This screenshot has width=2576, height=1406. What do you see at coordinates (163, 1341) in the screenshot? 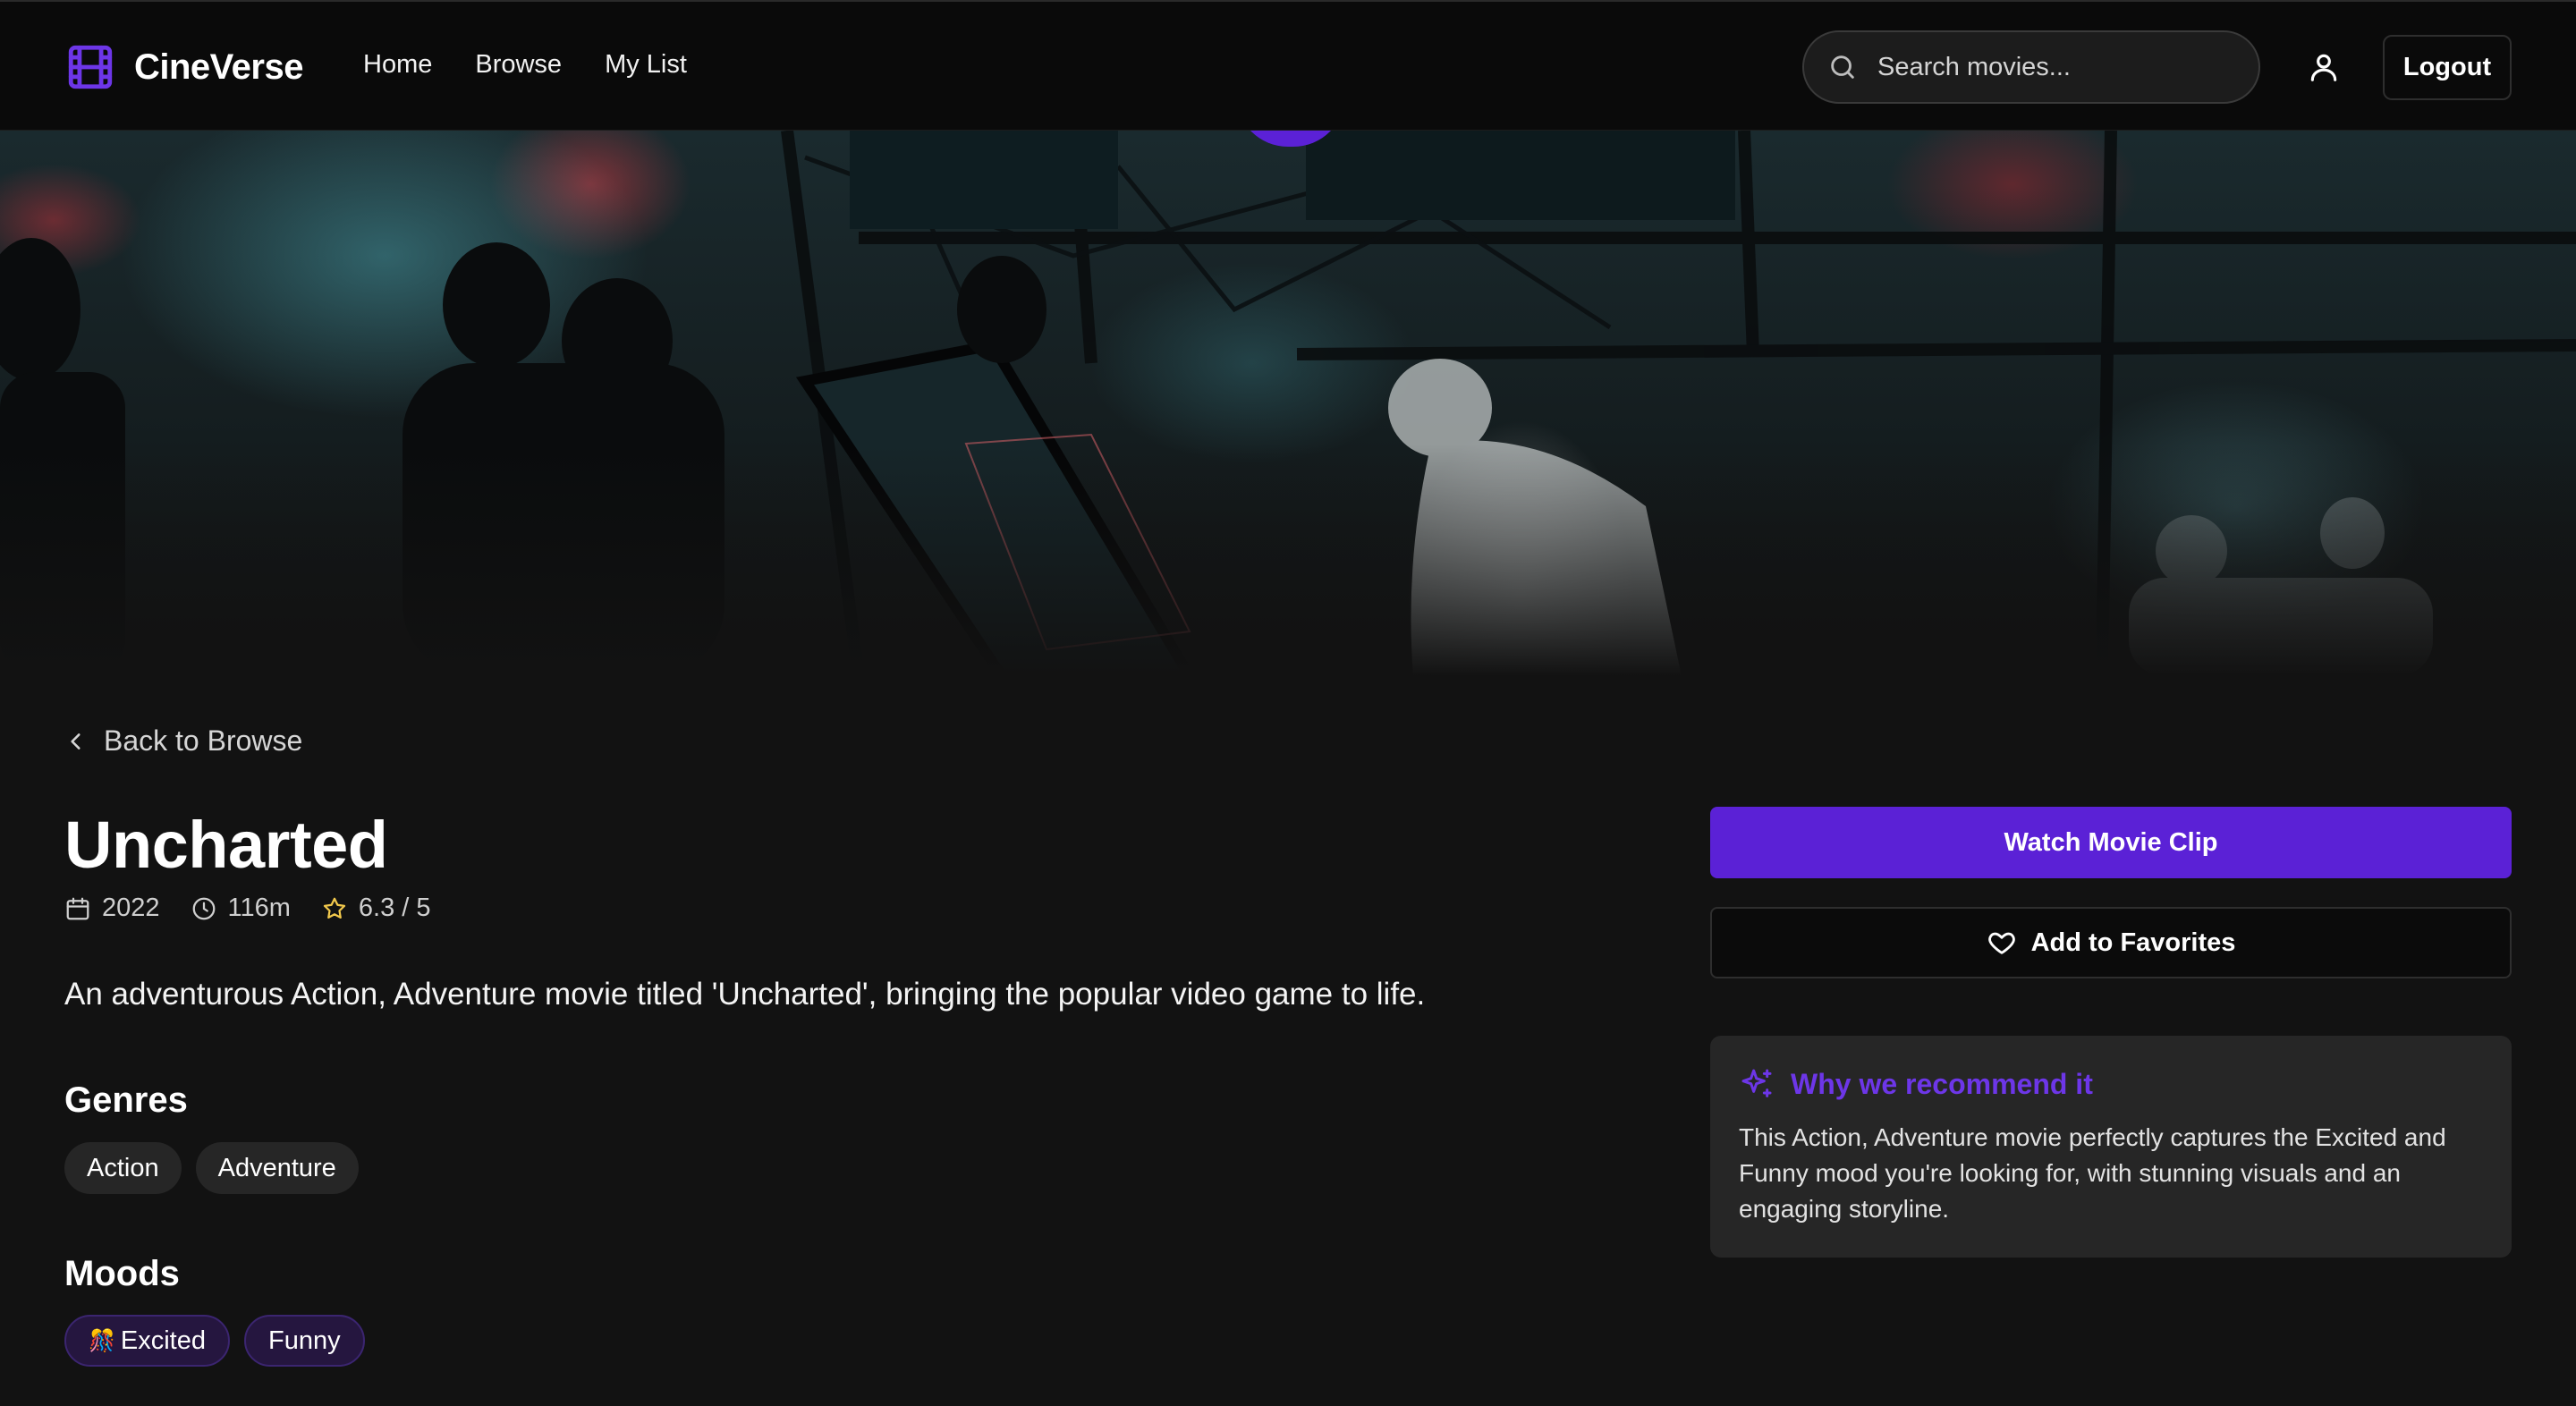
I see `mood-label: Excited` at bounding box center [163, 1341].